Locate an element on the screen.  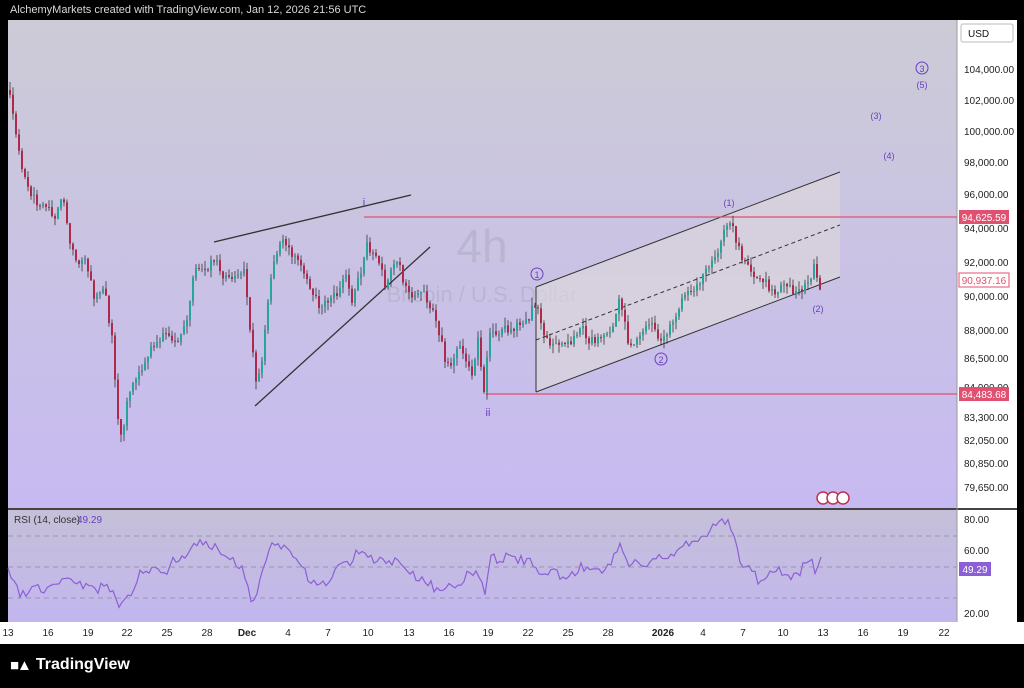
rsi-tick-80: 80.00 is located at coordinates (976, 520).